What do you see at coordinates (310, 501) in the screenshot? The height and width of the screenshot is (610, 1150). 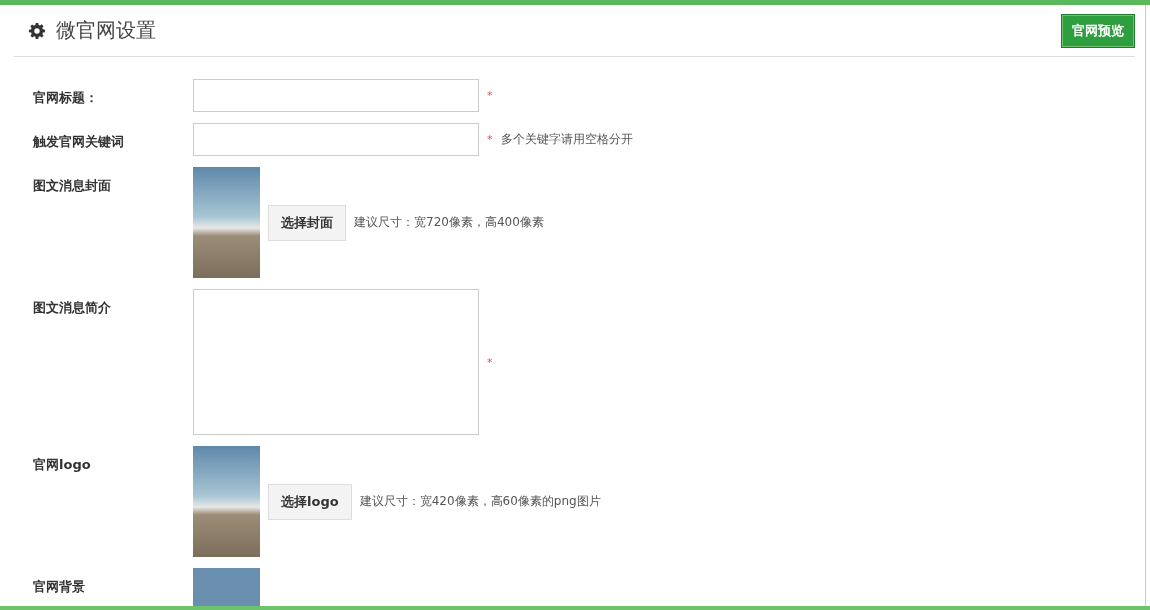 I see `select-image-button: 选择logo` at bounding box center [310, 501].